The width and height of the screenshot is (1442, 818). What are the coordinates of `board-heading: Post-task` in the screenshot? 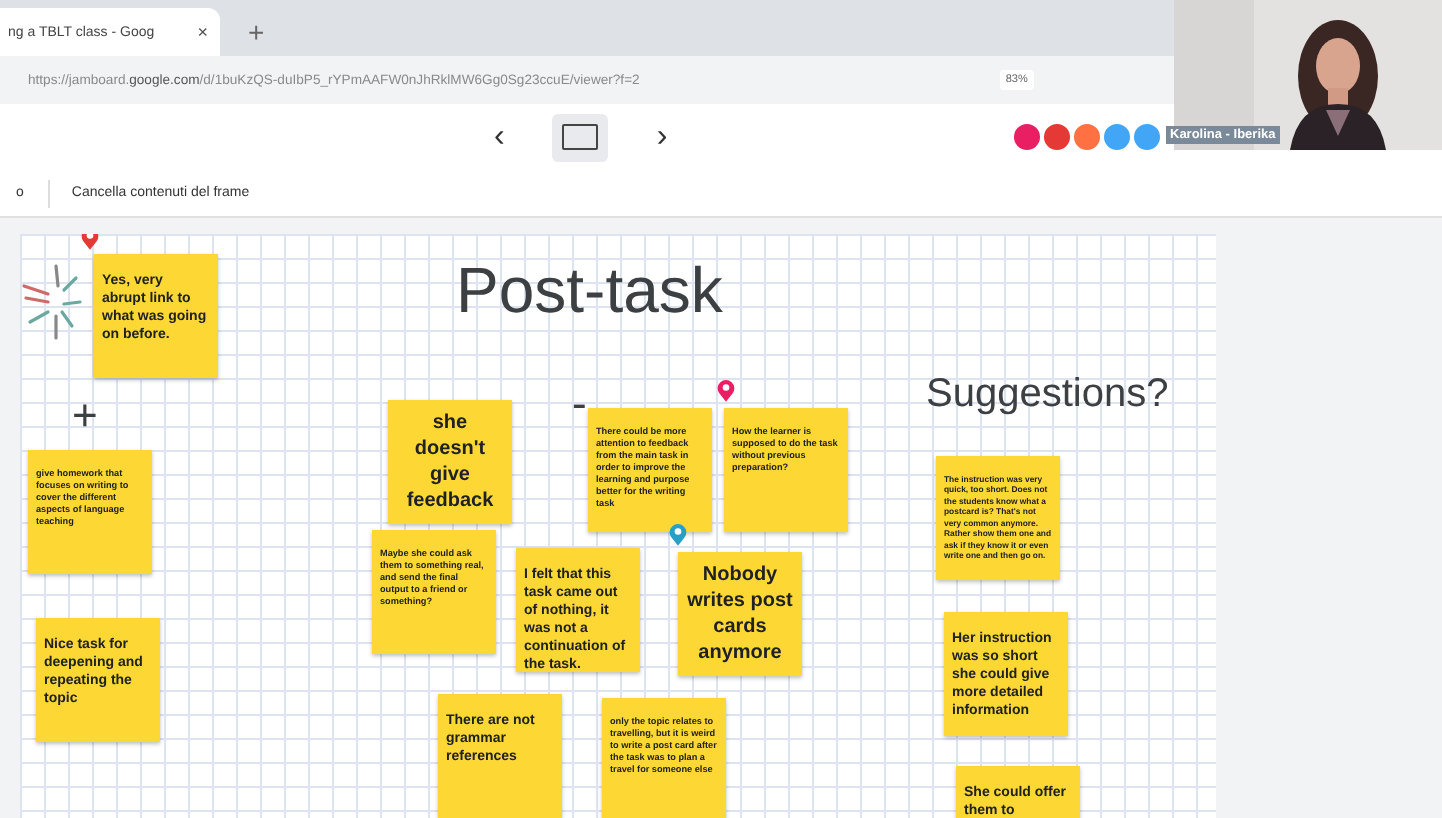 It's located at (589, 290).